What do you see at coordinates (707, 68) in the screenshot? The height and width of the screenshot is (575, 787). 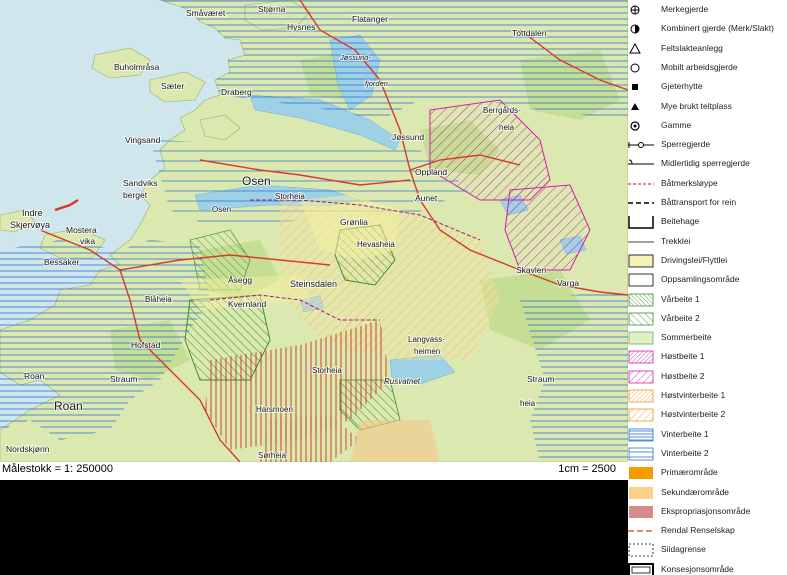 I see `legend-item: Mobilt arbeidsgjerde` at bounding box center [707, 68].